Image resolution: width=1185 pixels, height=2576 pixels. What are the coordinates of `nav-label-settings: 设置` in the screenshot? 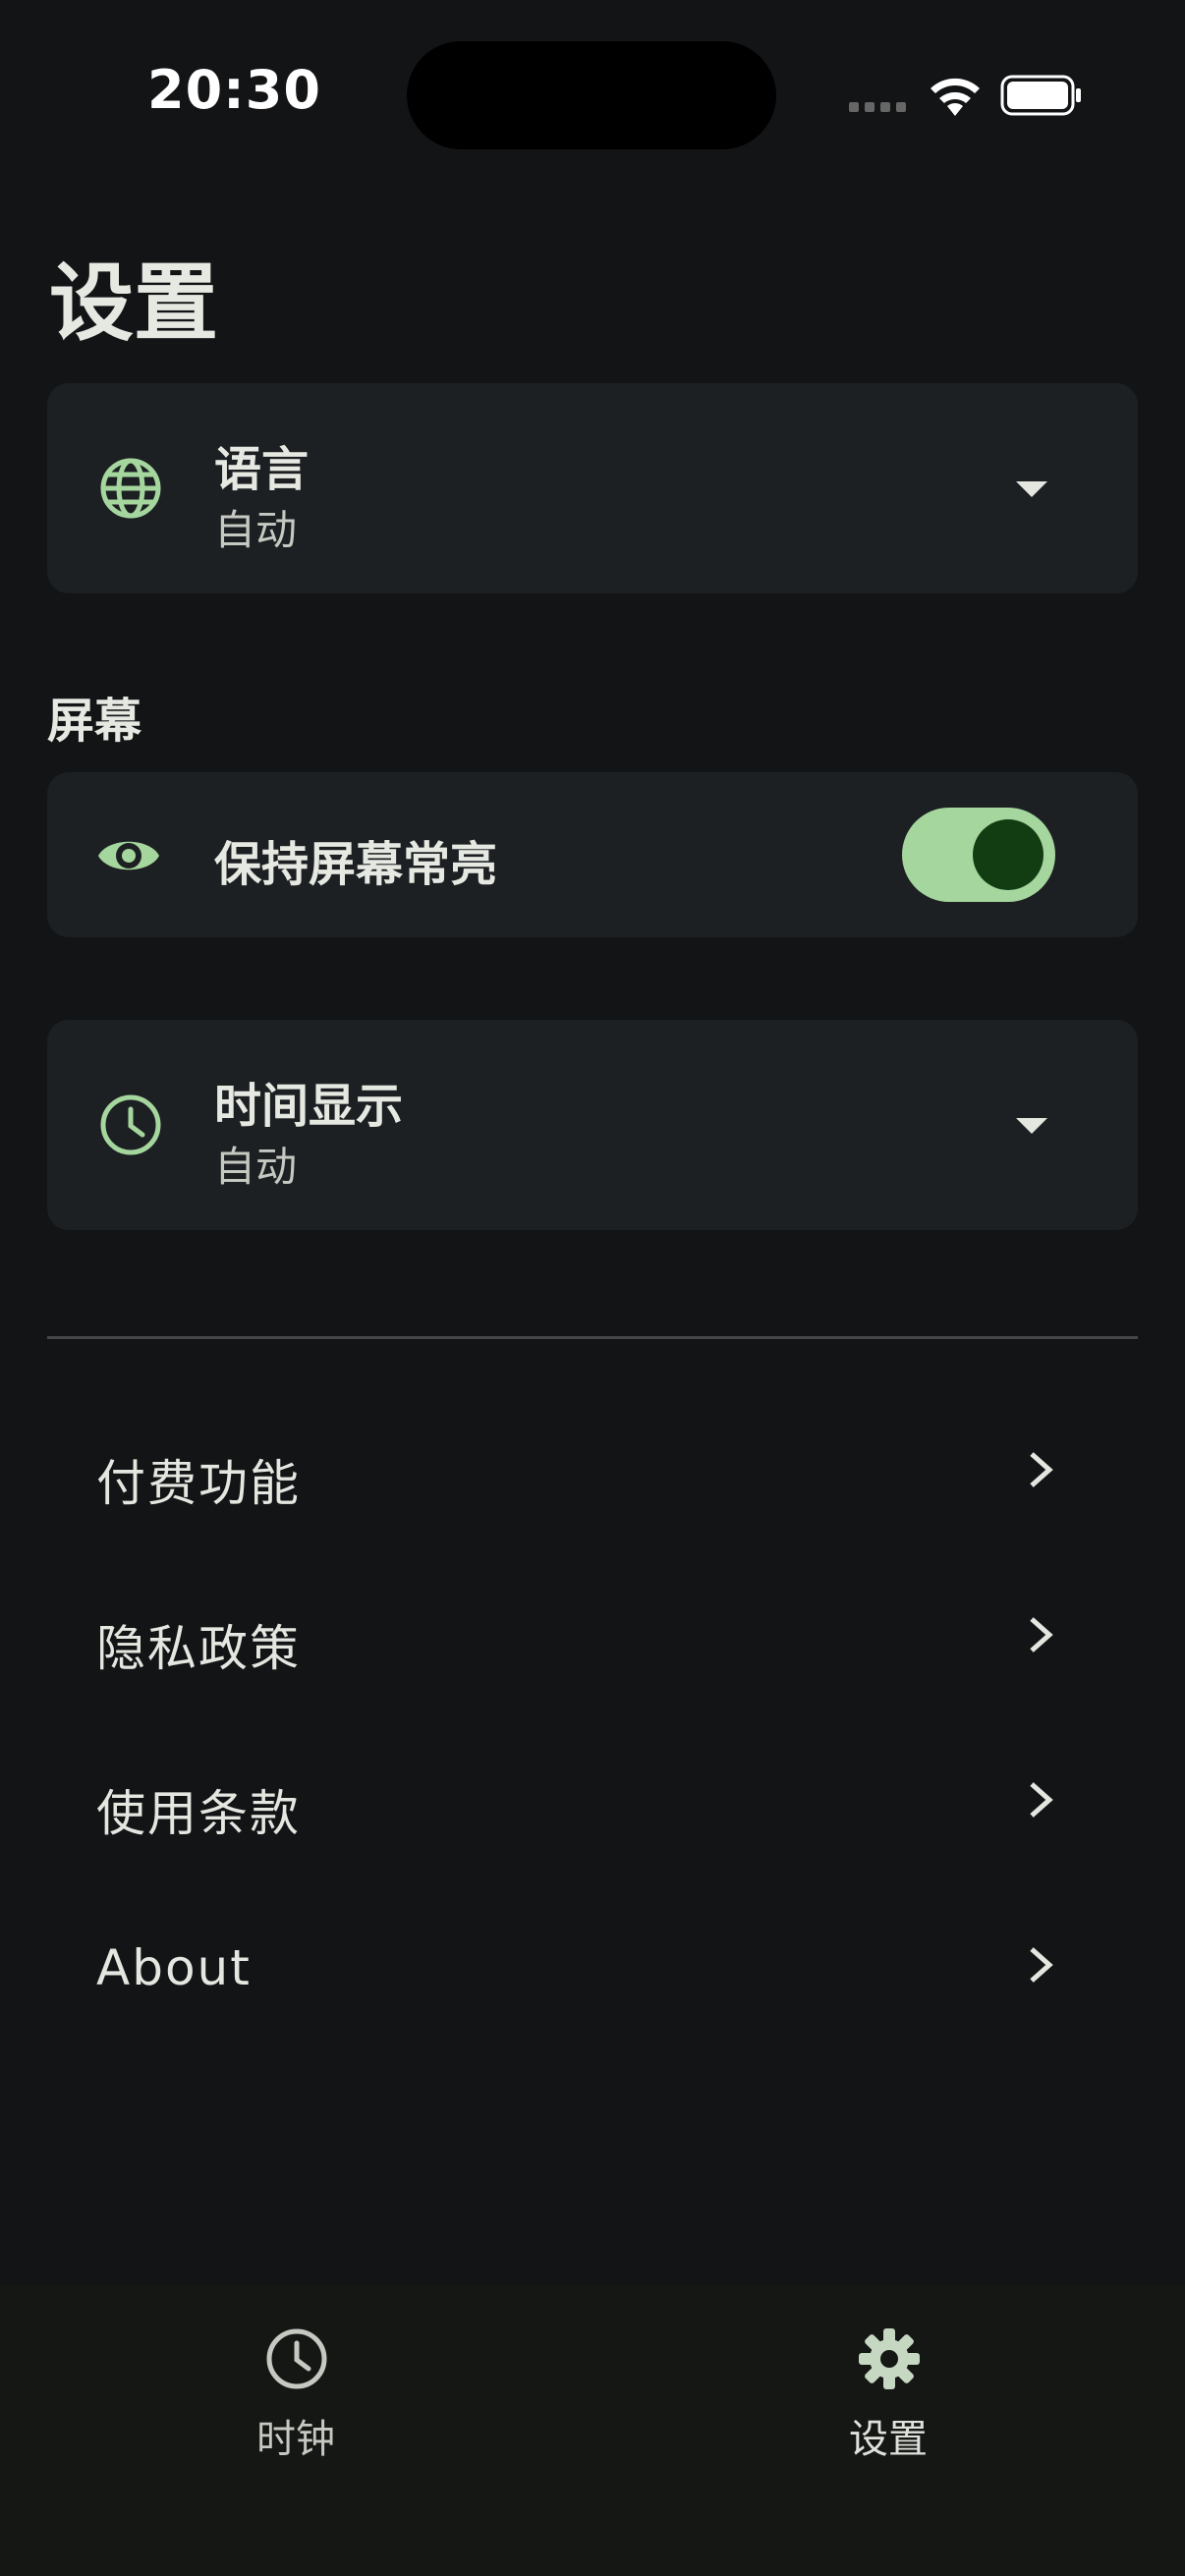 It's located at (889, 2439).